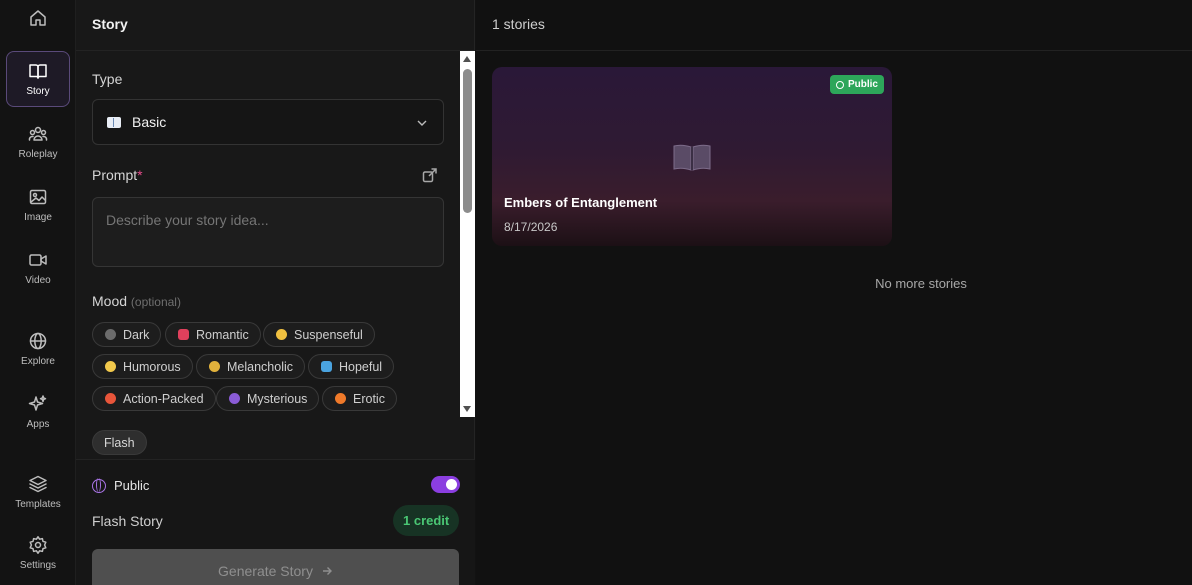 This screenshot has height=585, width=1192. Describe the element at coordinates (38, 197) in the screenshot. I see `image-icon` at that location.